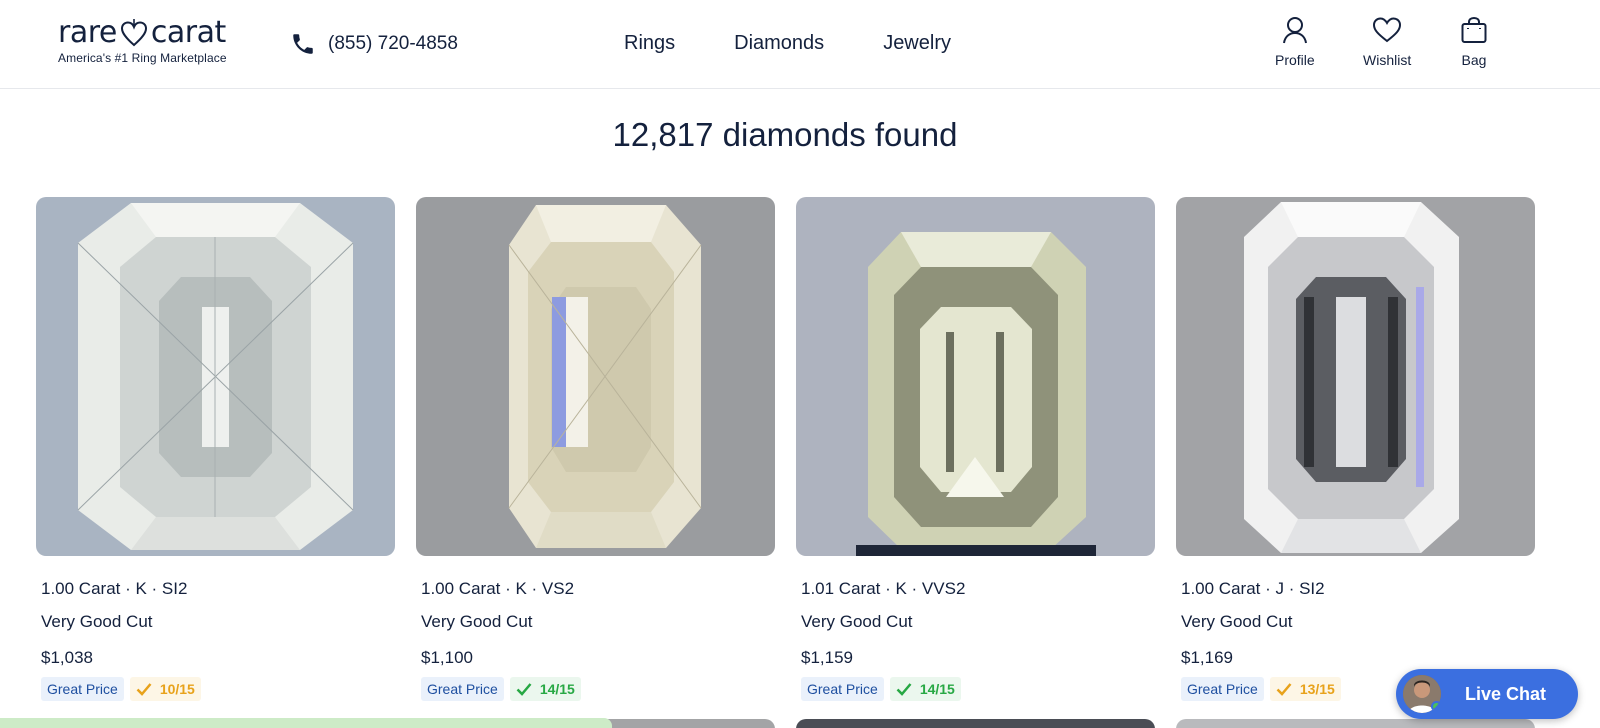 The image size is (1600, 728). I want to click on live-chat-button: Live Chat, so click(1487, 694).